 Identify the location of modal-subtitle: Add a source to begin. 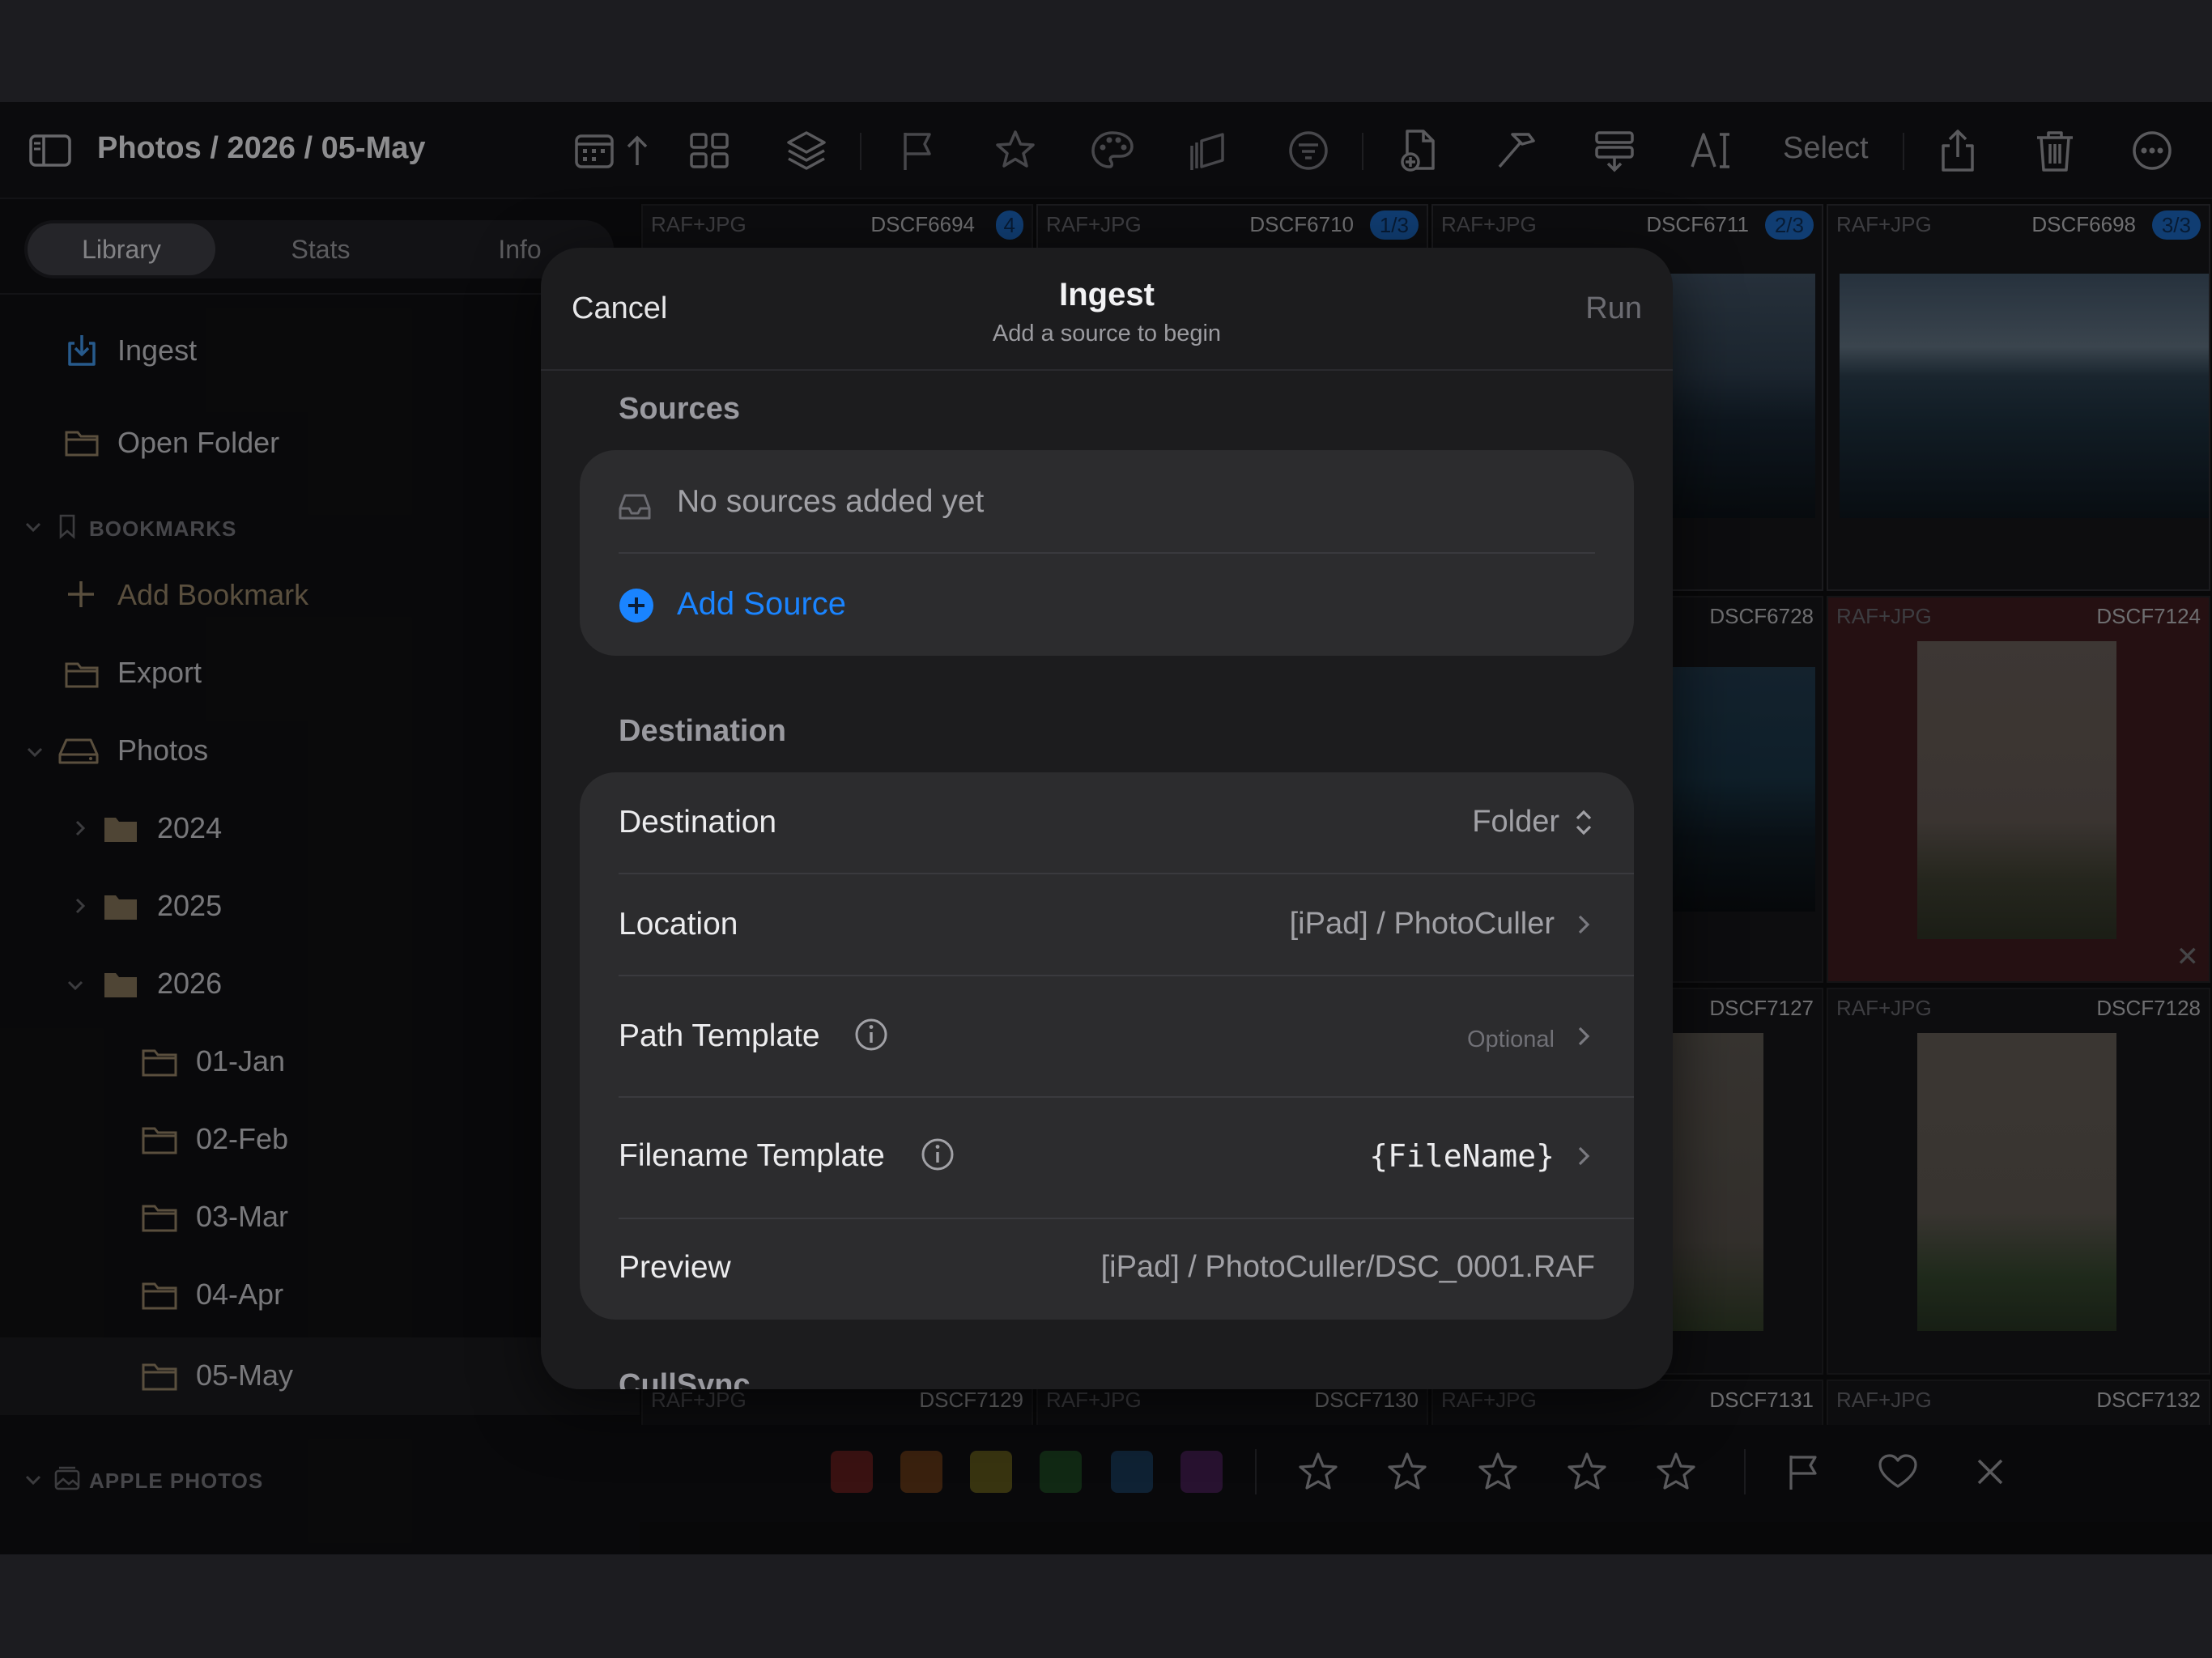
(1107, 333).